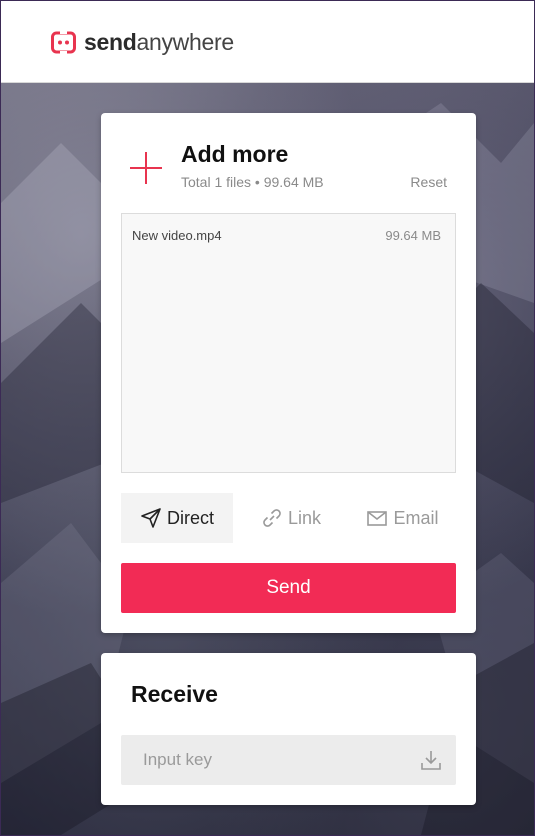 This screenshot has width=535, height=836. I want to click on key-input, so click(266, 760).